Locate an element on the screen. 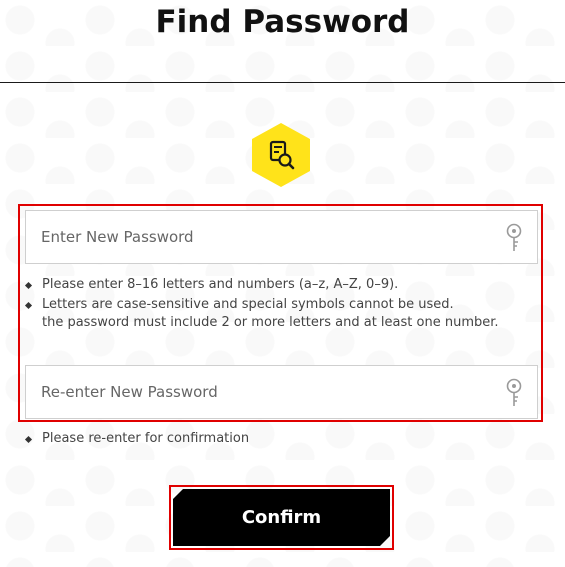  confirm-password-field is located at coordinates (281, 392).